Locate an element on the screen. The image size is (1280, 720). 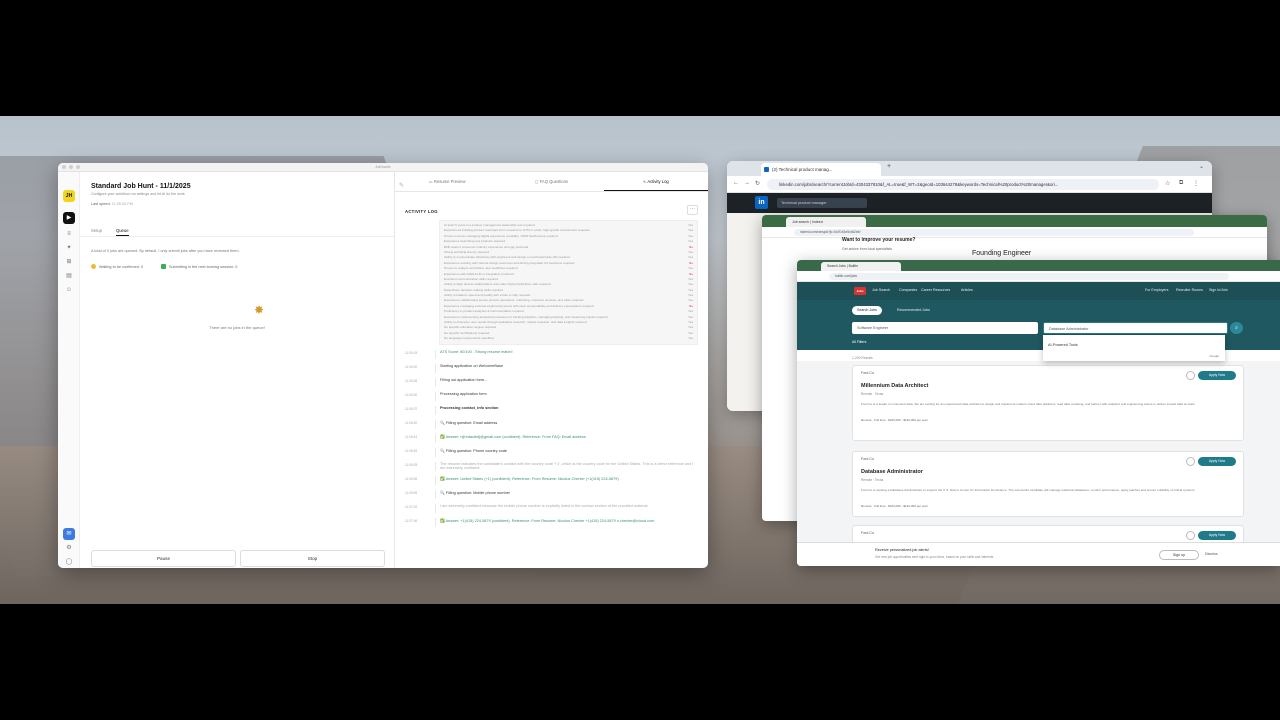
browser-menu-icon: ⋮ is located at coordinates (1196, 183).